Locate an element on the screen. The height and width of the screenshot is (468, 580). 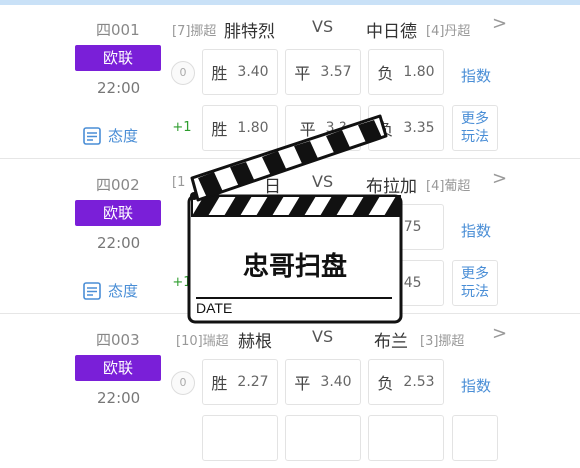
teams-row: [10]瑞超 赫根 VS 布兰 [3]挪超 is located at coordinates (337, 339).